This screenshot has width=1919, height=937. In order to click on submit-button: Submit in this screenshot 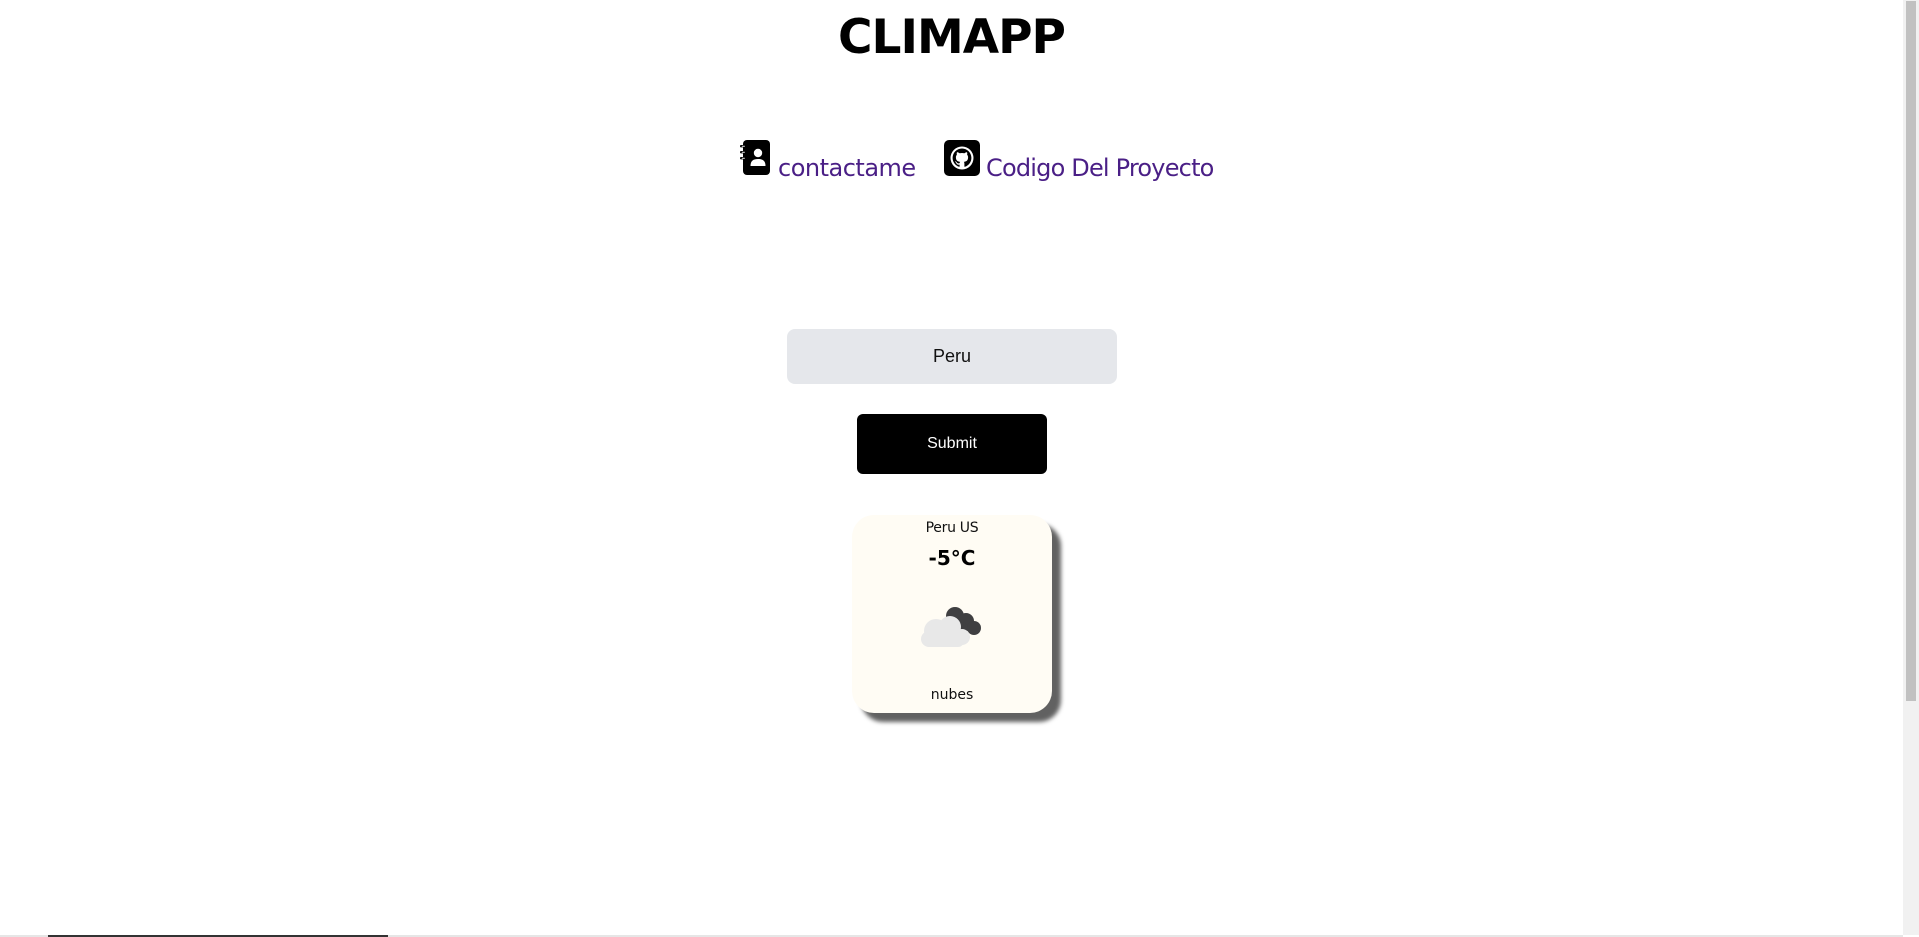, I will do `click(952, 444)`.